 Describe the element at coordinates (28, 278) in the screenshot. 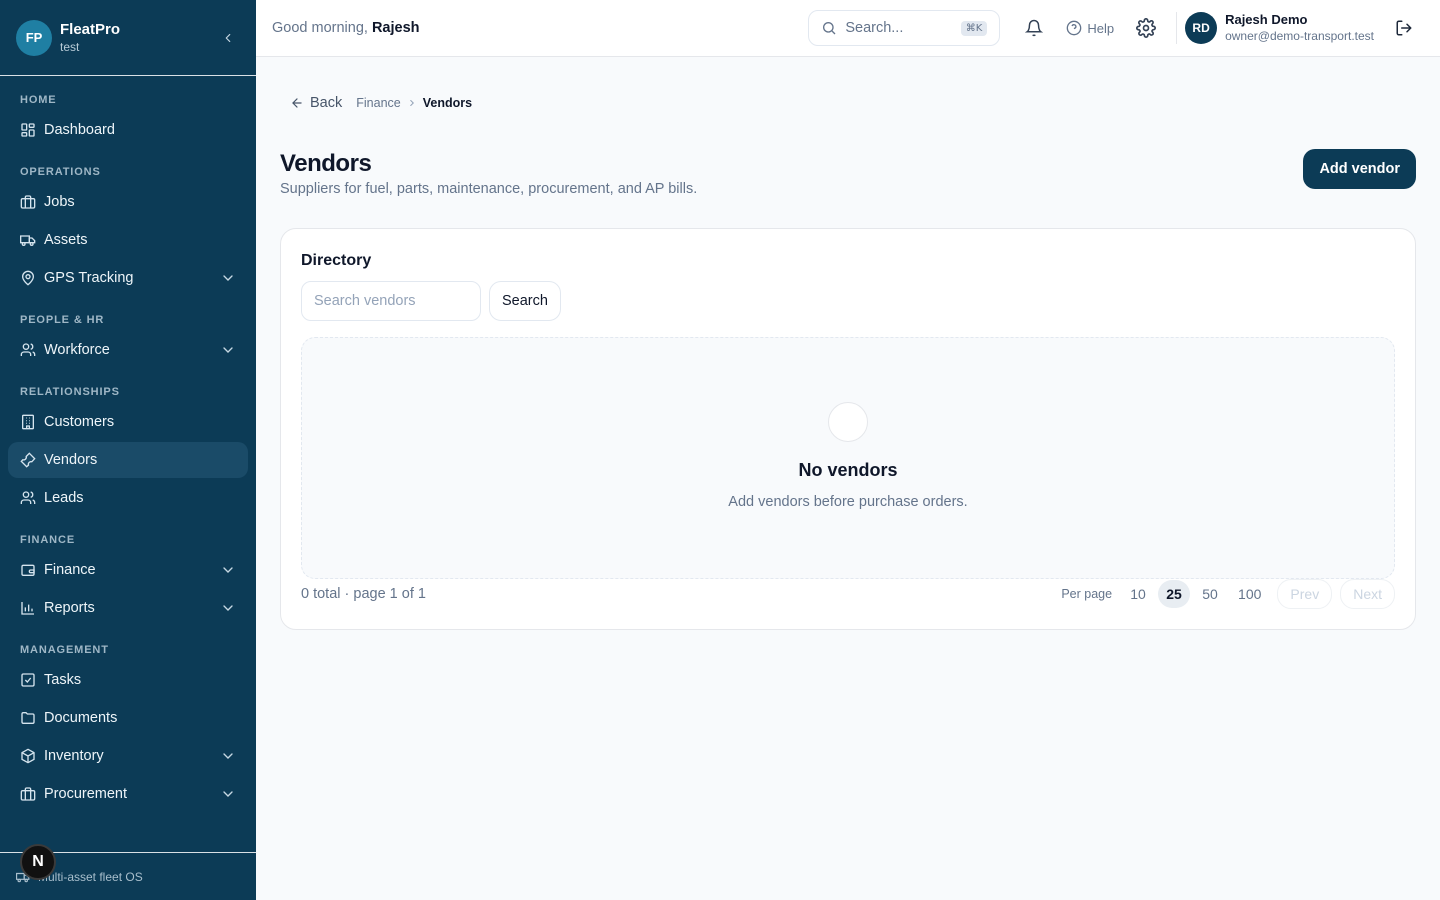

I see `map-pin-icon` at that location.